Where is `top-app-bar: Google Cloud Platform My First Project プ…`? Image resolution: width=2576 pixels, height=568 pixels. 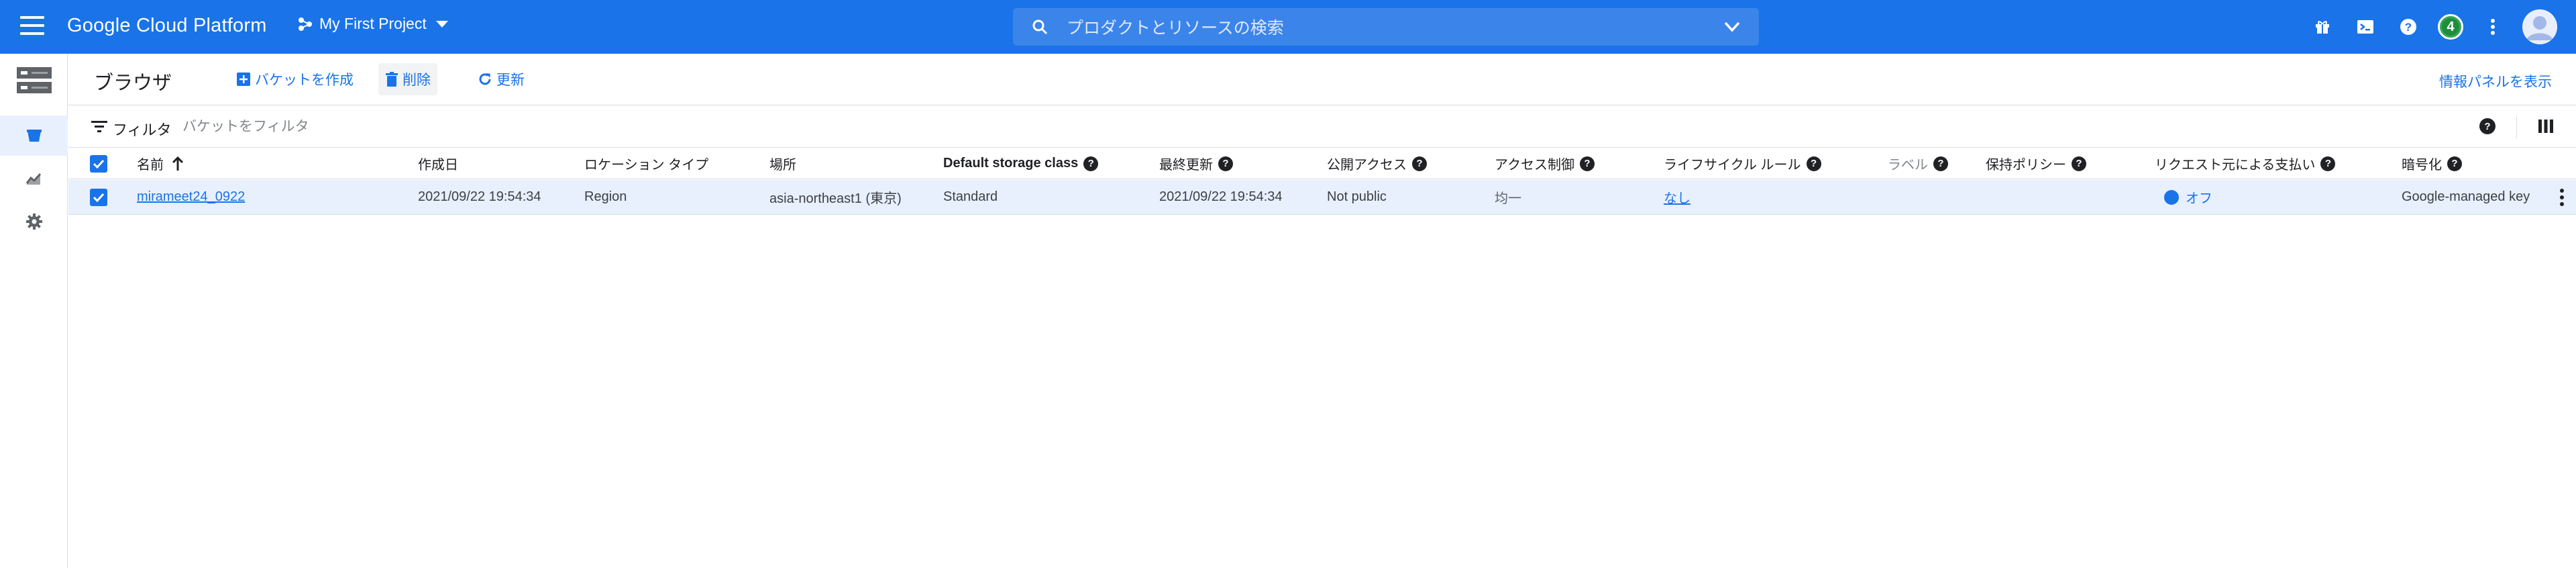
top-app-bar: Google Cloud Platform My First Project プ… is located at coordinates (1288, 27).